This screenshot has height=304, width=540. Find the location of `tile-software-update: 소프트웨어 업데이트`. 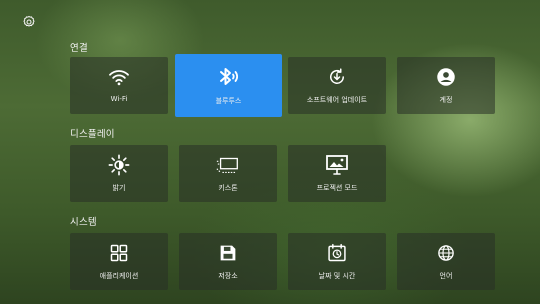

tile-software-update: 소프트웨어 업데이트 is located at coordinates (337, 85).